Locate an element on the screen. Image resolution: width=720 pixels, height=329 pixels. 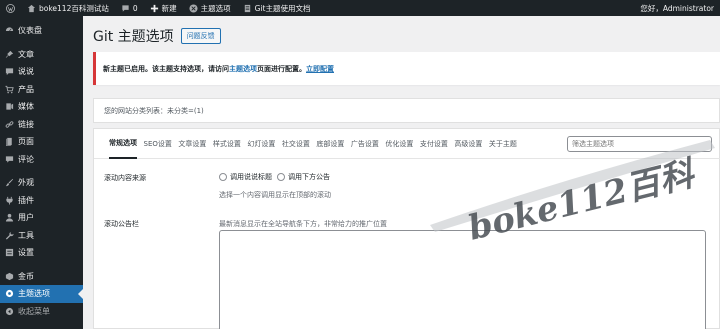
tab-payment: 支付设置 is located at coordinates (434, 144).